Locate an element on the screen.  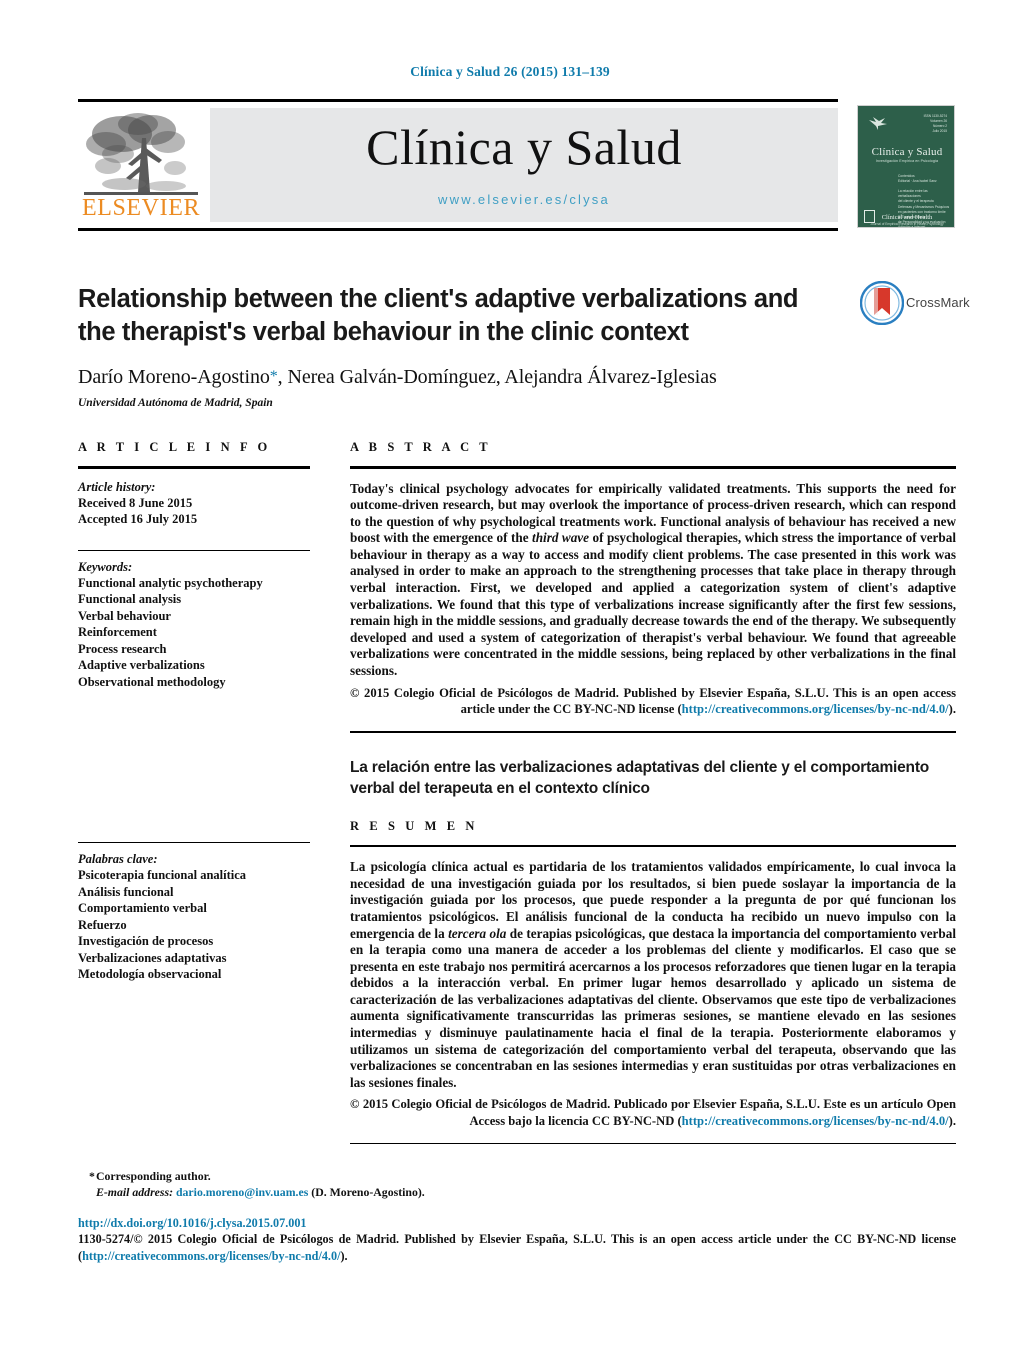
cover-bottom-title: Clínical and Health is located at coordinates (907, 217).